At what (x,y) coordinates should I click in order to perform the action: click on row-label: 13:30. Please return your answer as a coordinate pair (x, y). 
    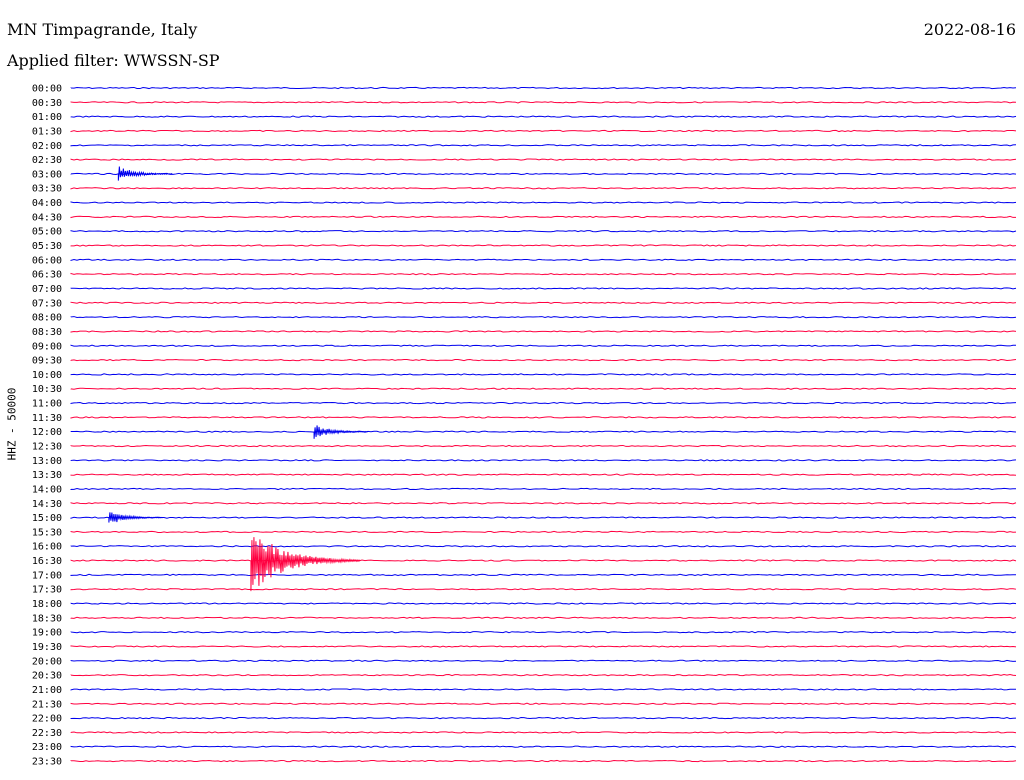
    Looking at the image, I should click on (47, 475).